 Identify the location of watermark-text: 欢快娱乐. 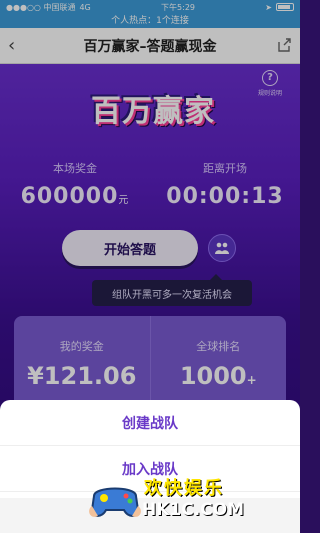
(184, 488).